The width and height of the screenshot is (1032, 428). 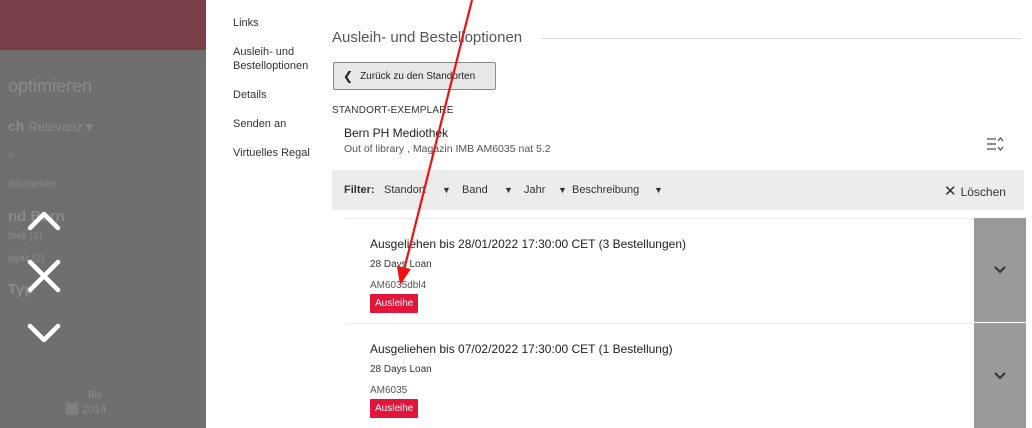 I want to click on faded-year-box, so click(x=72, y=409).